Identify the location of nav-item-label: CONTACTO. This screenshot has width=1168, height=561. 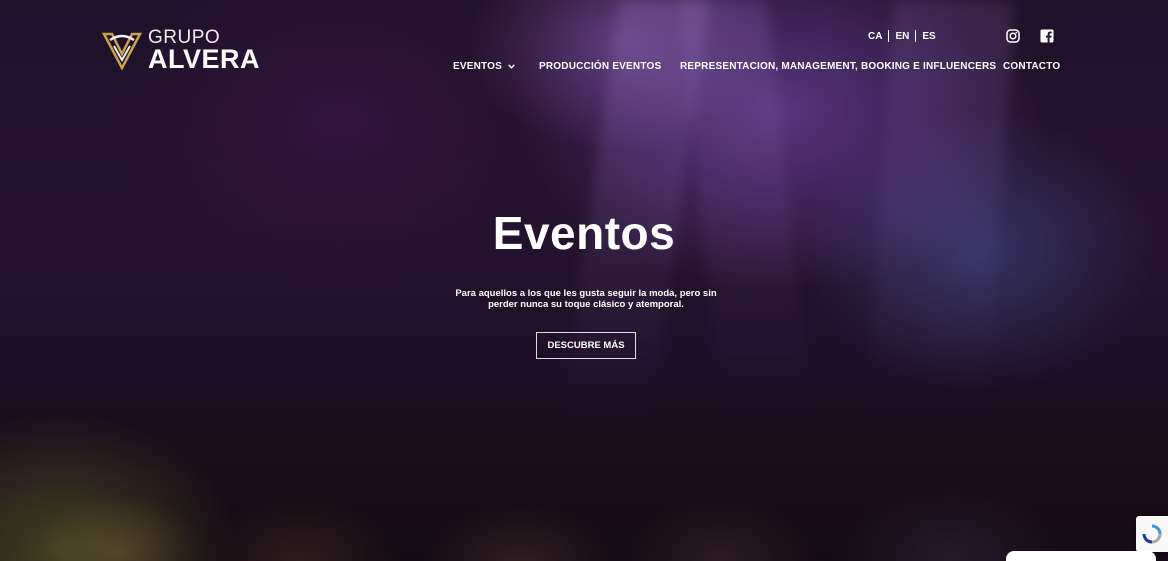
(1032, 66).